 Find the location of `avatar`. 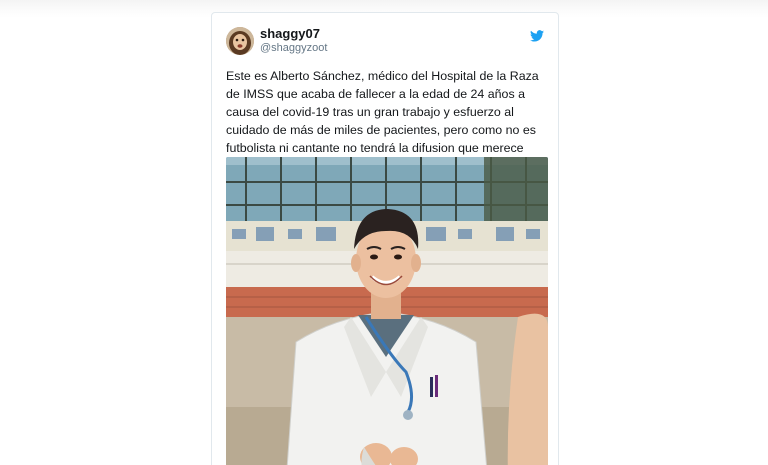

avatar is located at coordinates (240, 41).